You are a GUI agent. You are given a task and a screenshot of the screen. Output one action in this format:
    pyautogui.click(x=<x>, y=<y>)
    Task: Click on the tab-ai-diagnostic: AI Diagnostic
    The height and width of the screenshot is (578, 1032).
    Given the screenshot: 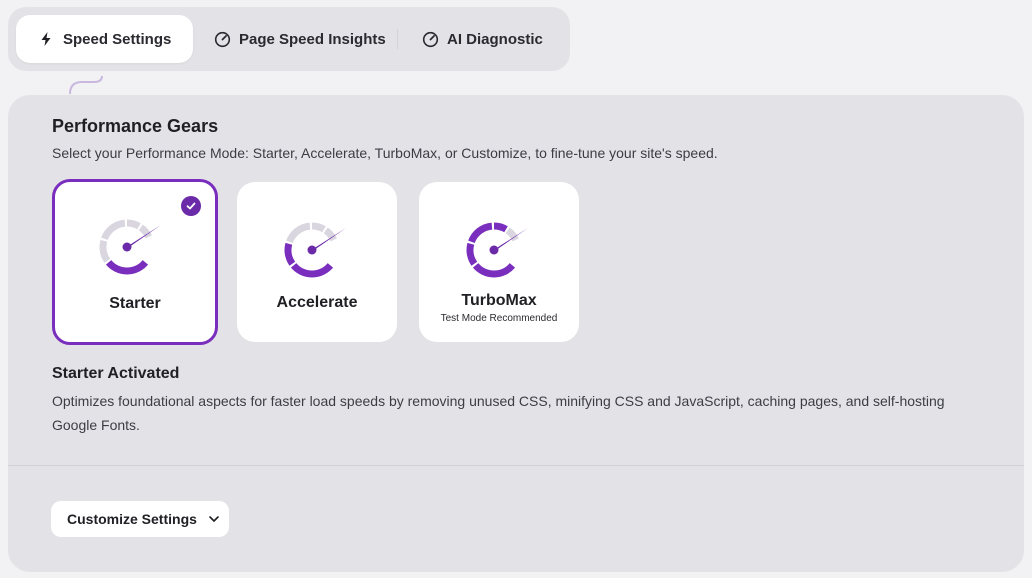 What is the action you would take?
    pyautogui.click(x=491, y=39)
    